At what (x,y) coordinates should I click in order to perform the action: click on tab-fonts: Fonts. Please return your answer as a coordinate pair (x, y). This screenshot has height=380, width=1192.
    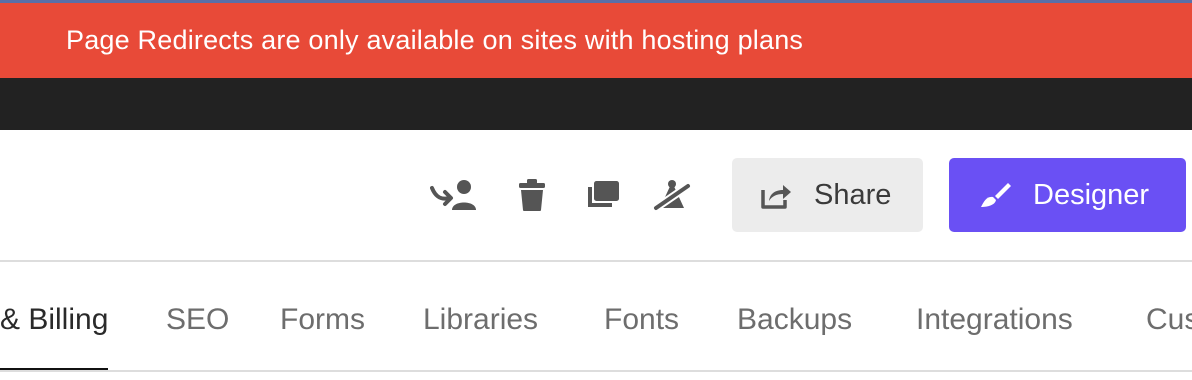
    Looking at the image, I should click on (641, 316).